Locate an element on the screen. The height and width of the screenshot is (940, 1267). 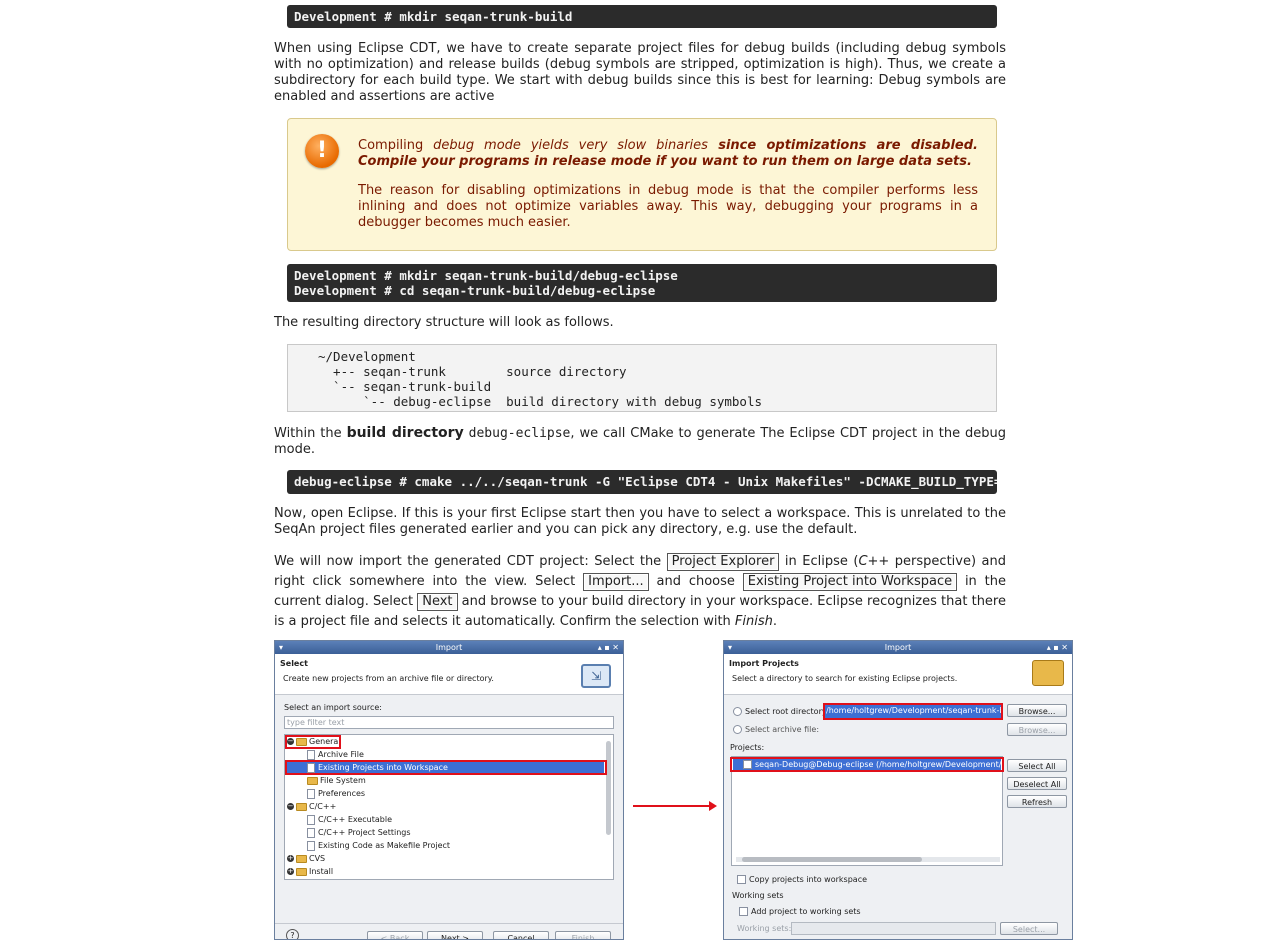
highlight-project-item is located at coordinates (867, 764).